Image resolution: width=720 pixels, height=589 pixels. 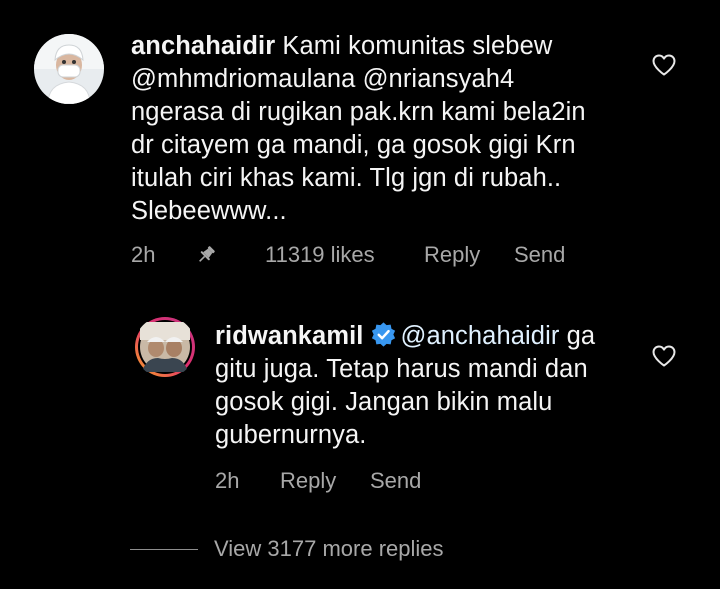 I want to click on reply-text-line: gitu juga. Tetap harus mandi dan, so click(x=401, y=369).